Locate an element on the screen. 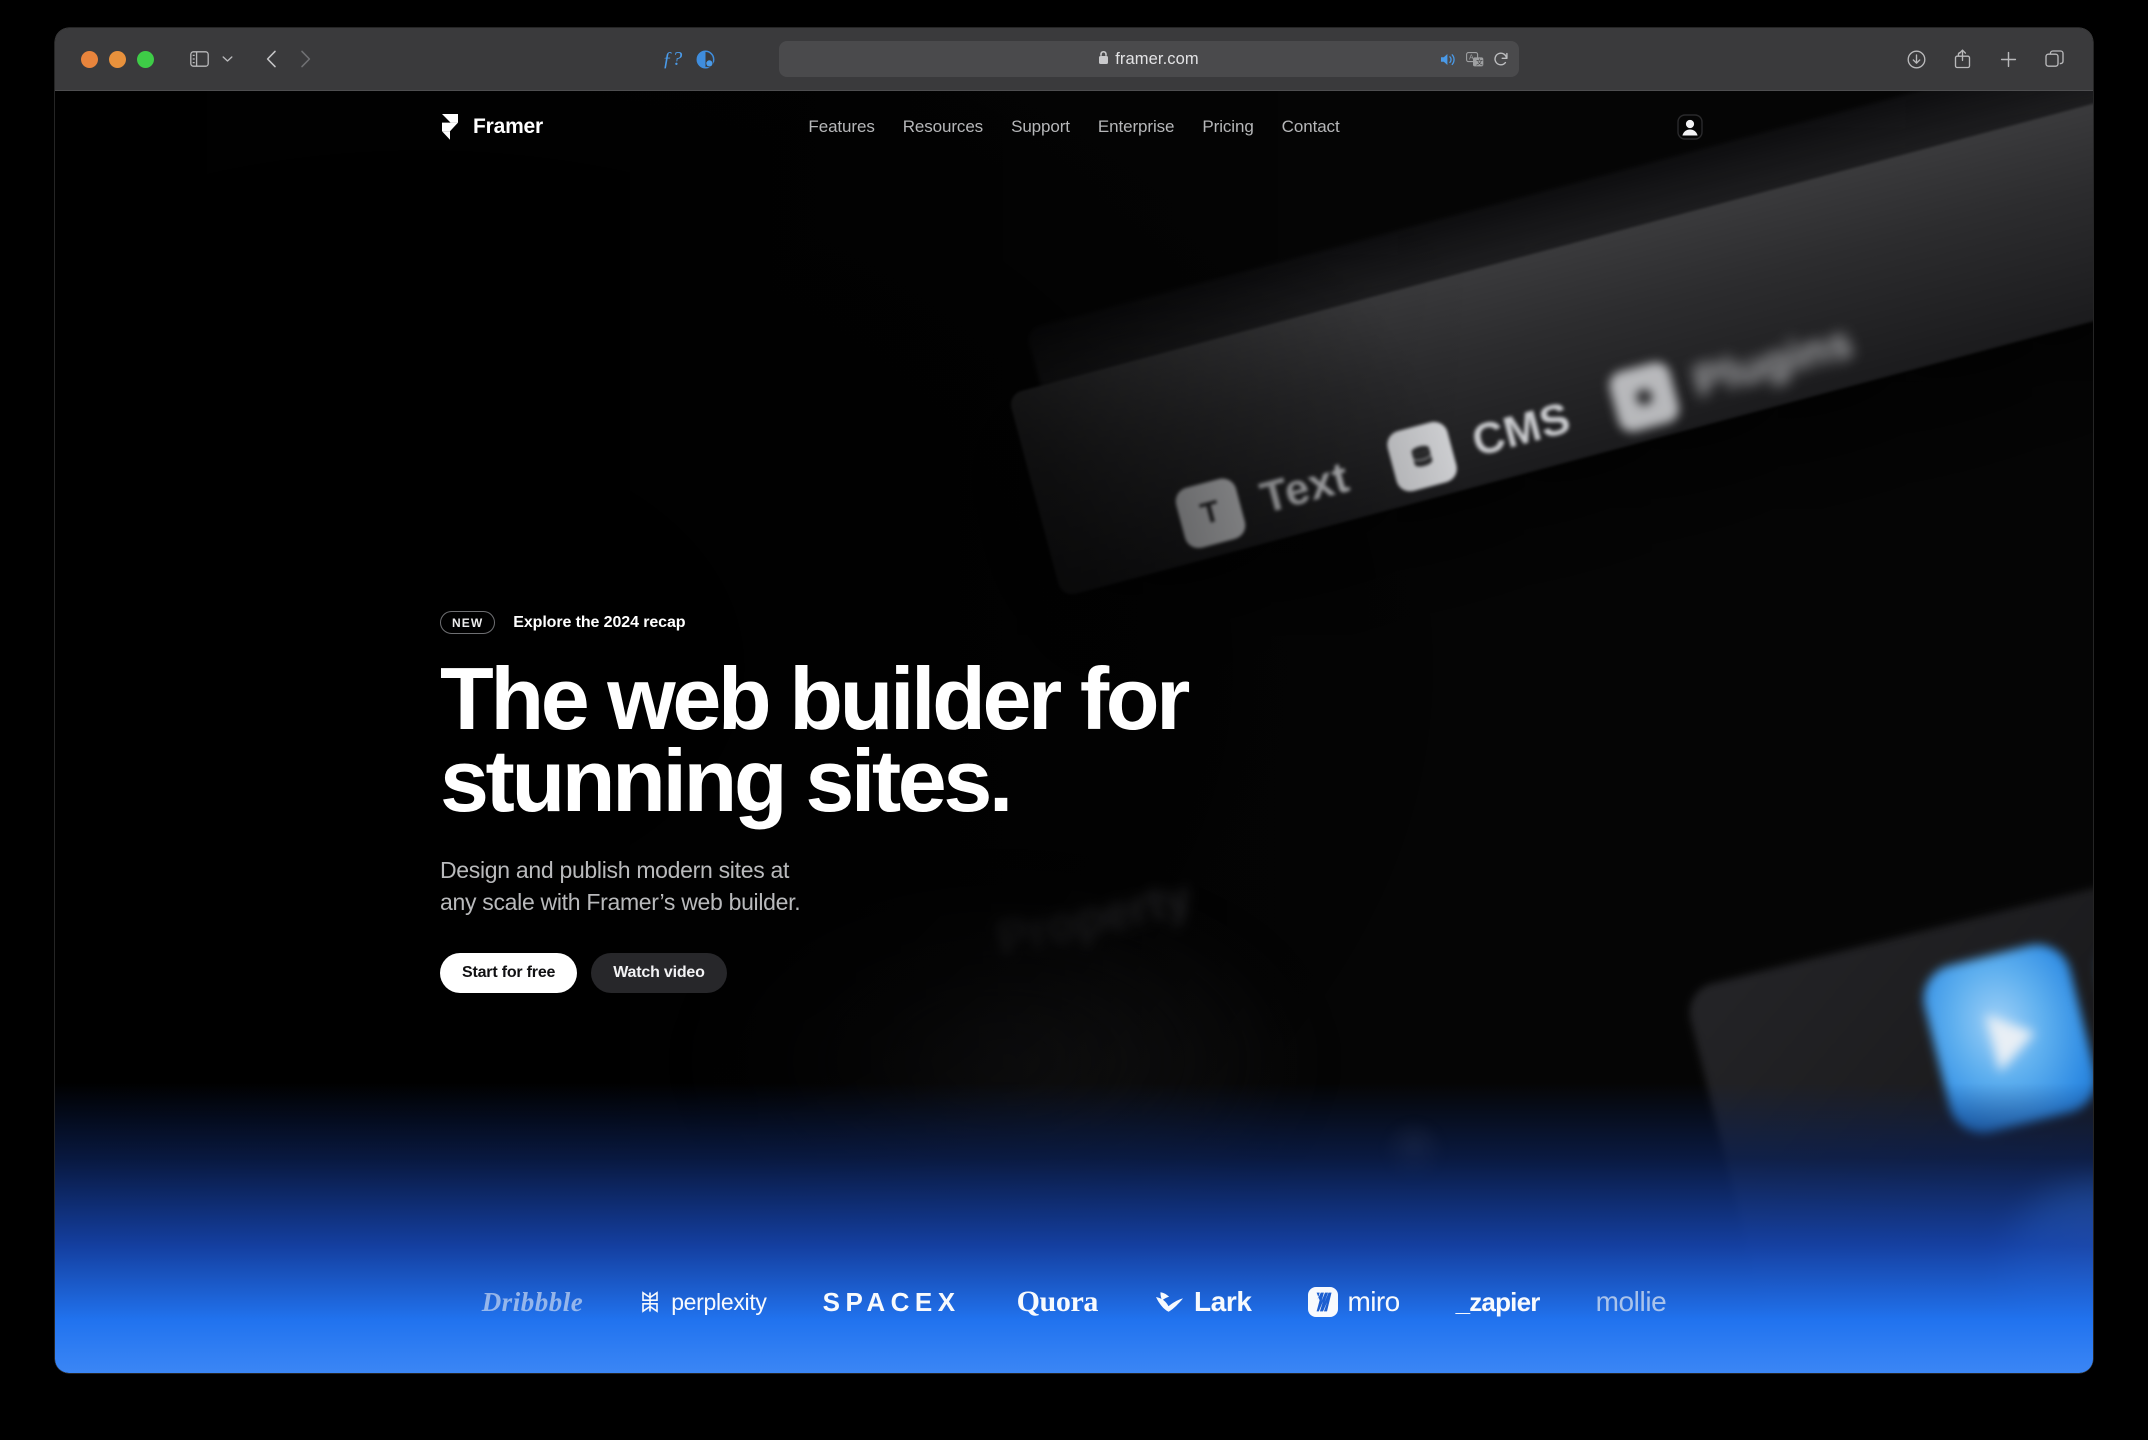 The height and width of the screenshot is (1440, 2148). logo-miro: miro is located at coordinates (1354, 1302).